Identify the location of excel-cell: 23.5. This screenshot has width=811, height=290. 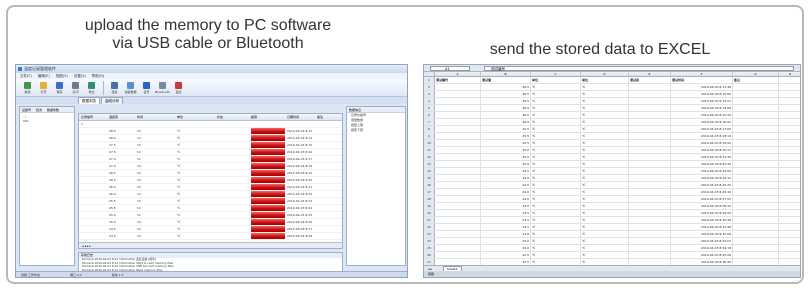
(506, 227).